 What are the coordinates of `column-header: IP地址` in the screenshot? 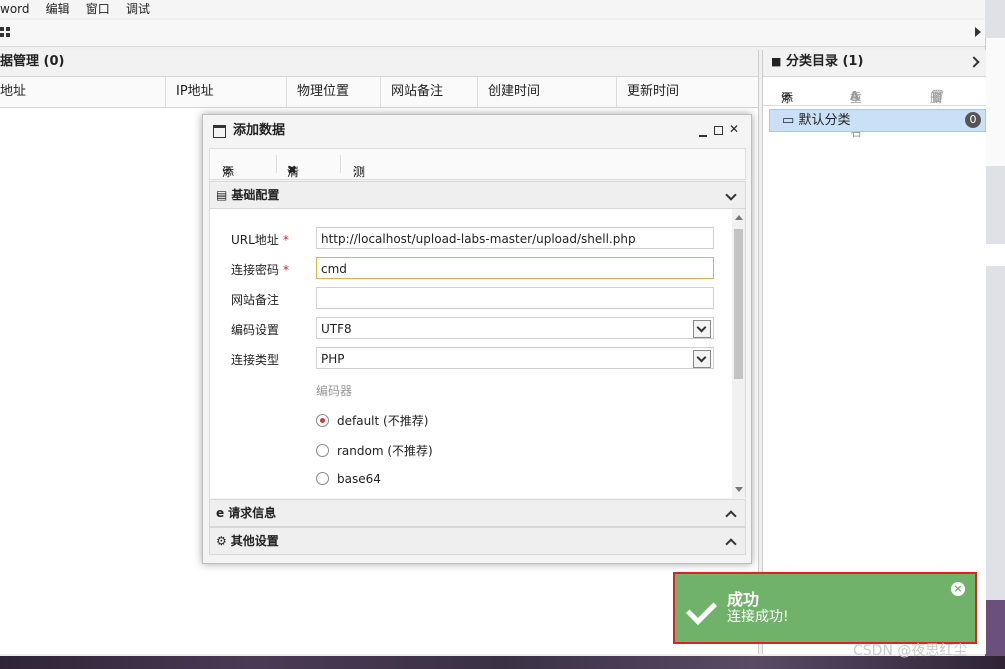 It's located at (226, 92).